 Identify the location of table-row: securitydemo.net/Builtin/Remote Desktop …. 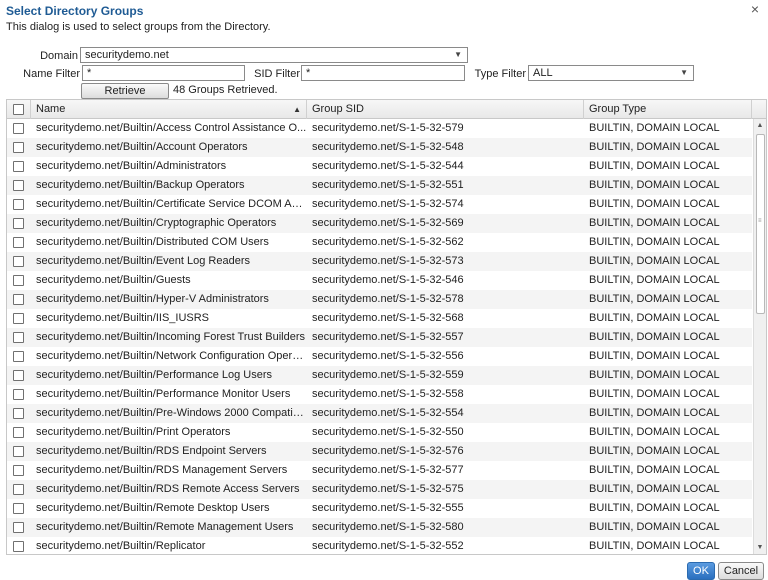
(379, 508).